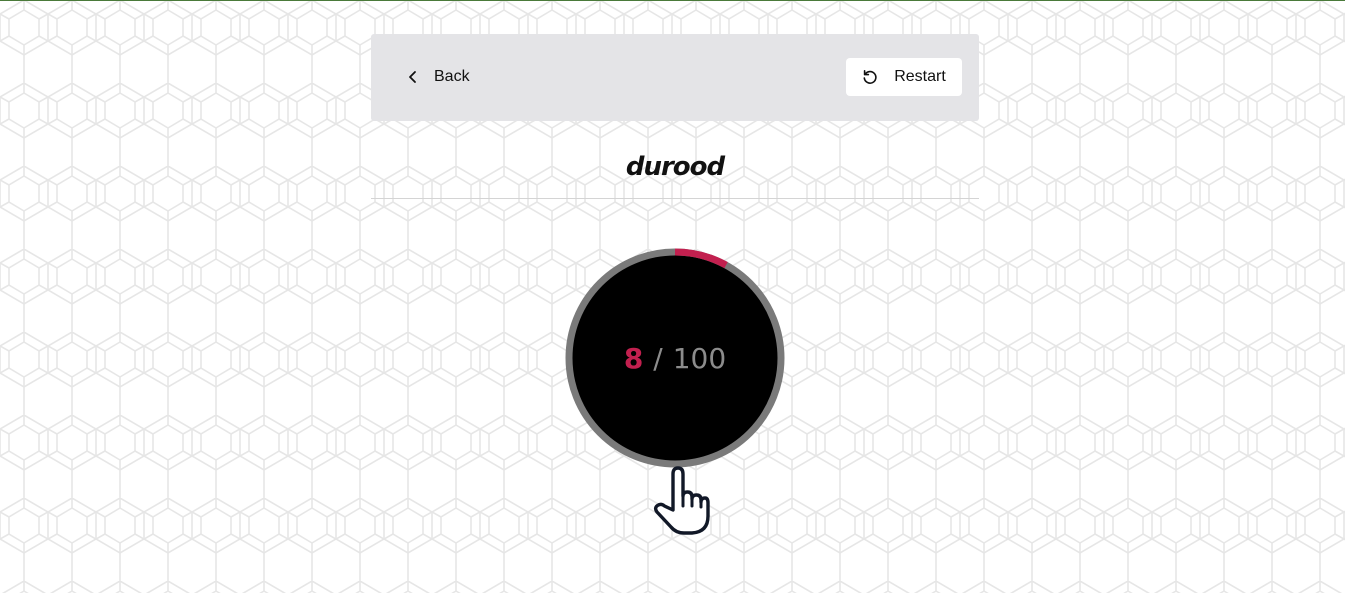 The height and width of the screenshot is (593, 1345). What do you see at coordinates (920, 76) in the screenshot?
I see `restart-label: Restart` at bounding box center [920, 76].